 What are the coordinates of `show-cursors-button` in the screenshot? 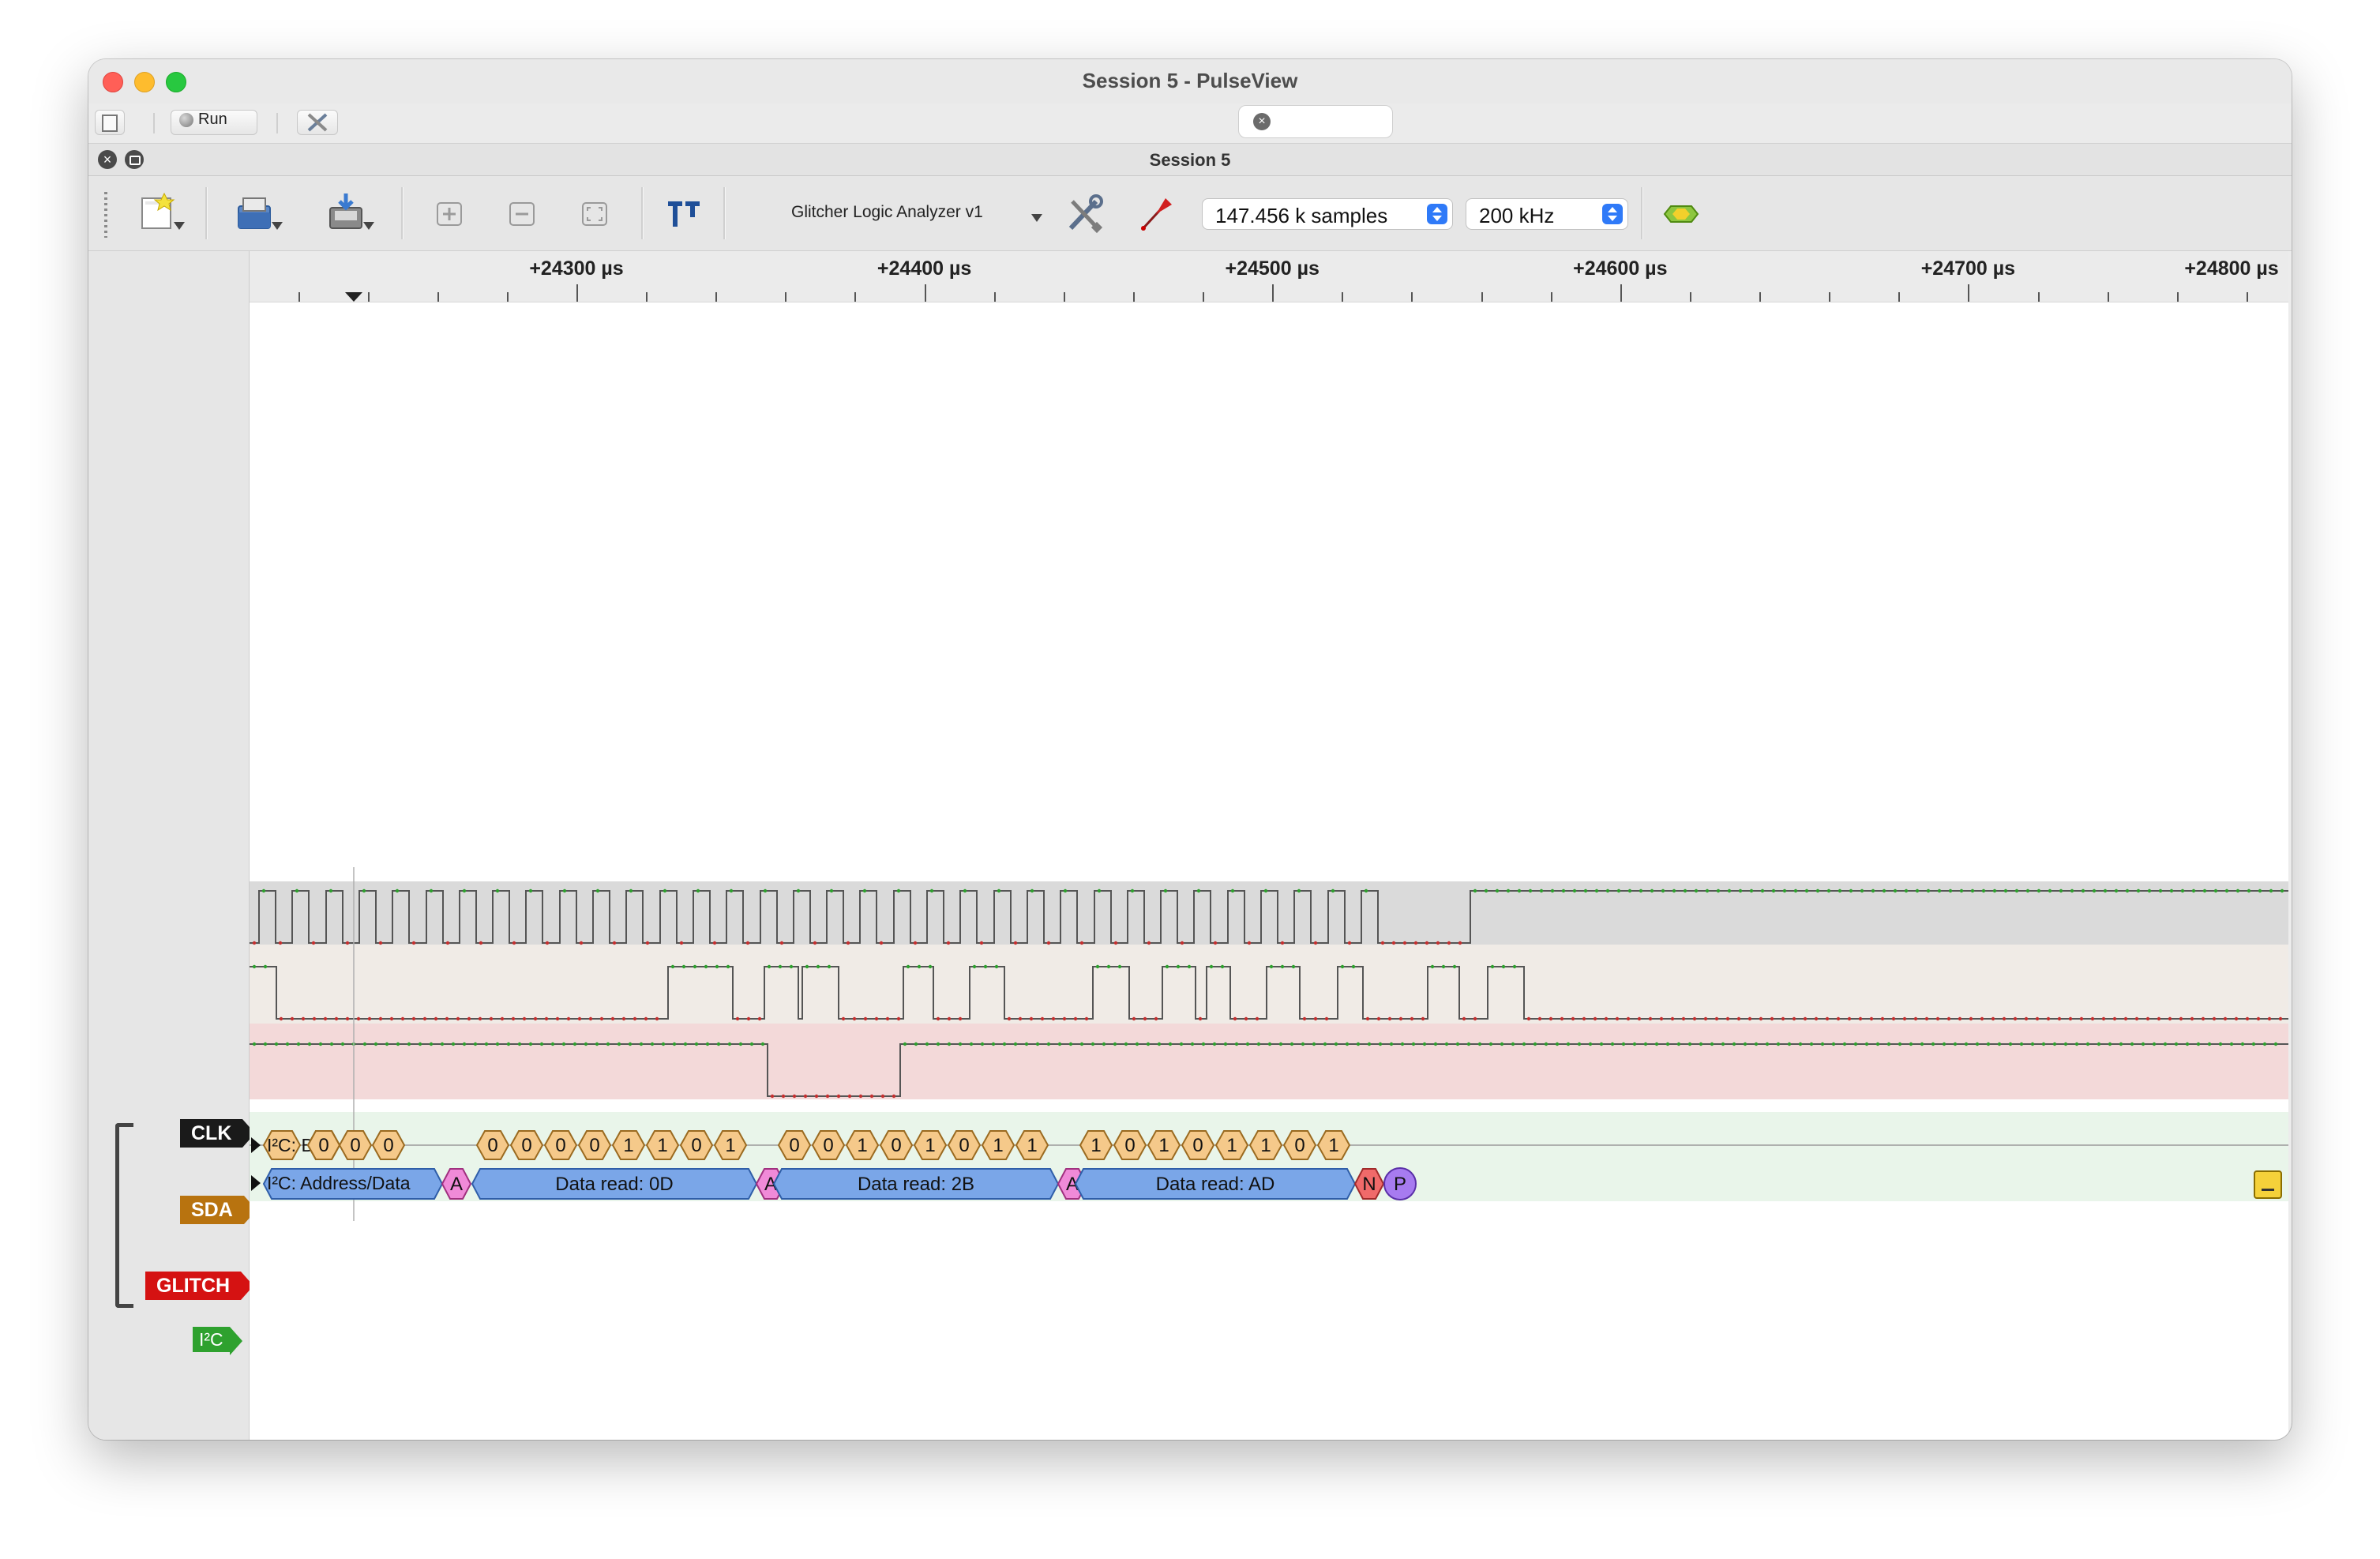 It's located at (685, 215).